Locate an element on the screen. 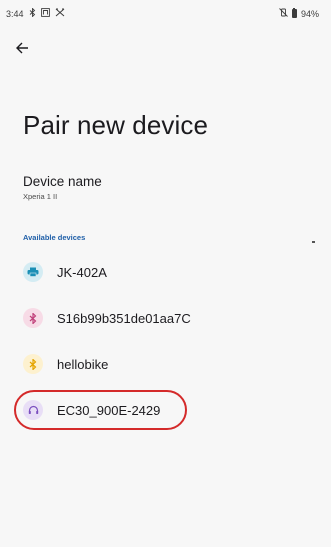  printer-icon is located at coordinates (33, 272).